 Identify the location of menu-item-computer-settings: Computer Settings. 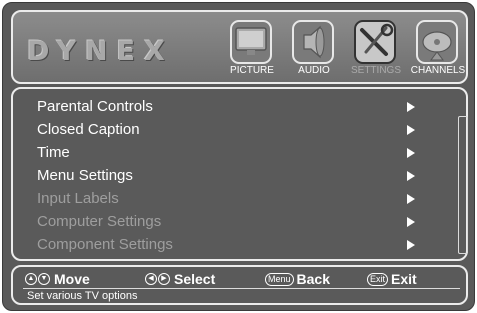
(232, 222).